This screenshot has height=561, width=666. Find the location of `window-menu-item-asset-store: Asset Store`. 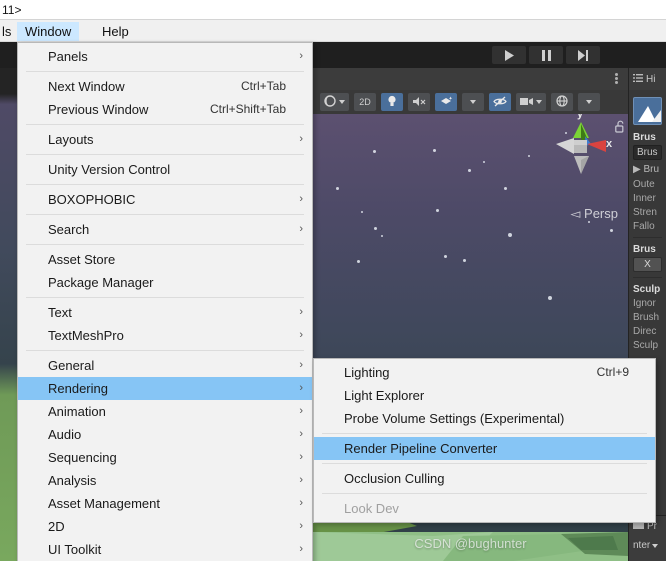

window-menu-item-asset-store: Asset Store is located at coordinates (165, 259).